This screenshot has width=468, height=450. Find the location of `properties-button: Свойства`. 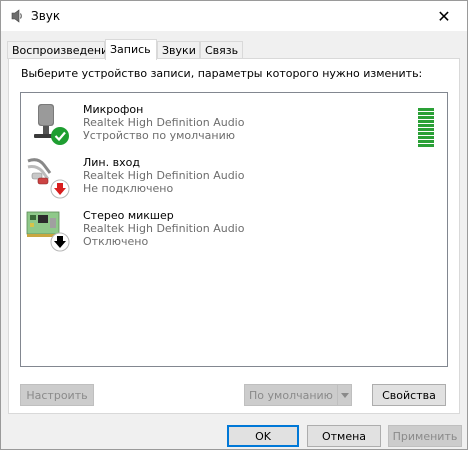

properties-button: Свойства is located at coordinates (409, 395).